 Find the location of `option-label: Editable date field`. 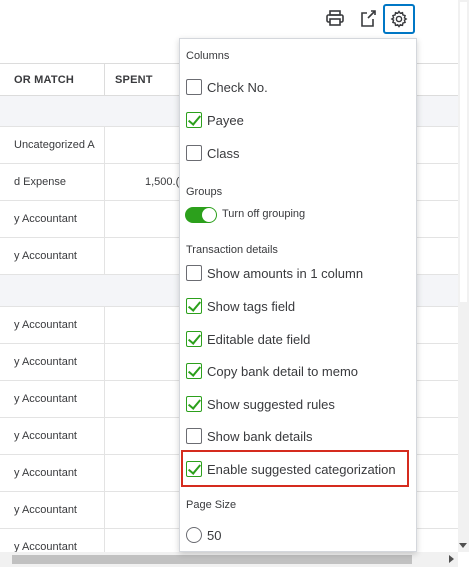

option-label: Editable date field is located at coordinates (259, 339).